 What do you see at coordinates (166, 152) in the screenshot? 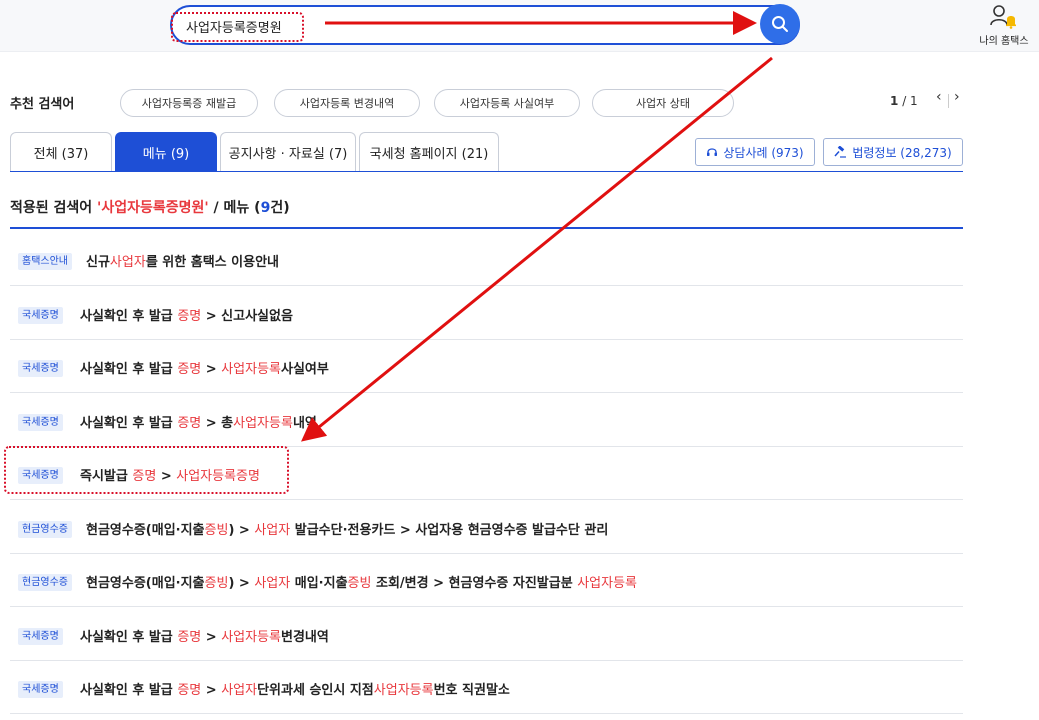
I see `tab-menu: 메뉴 (9)` at bounding box center [166, 152].